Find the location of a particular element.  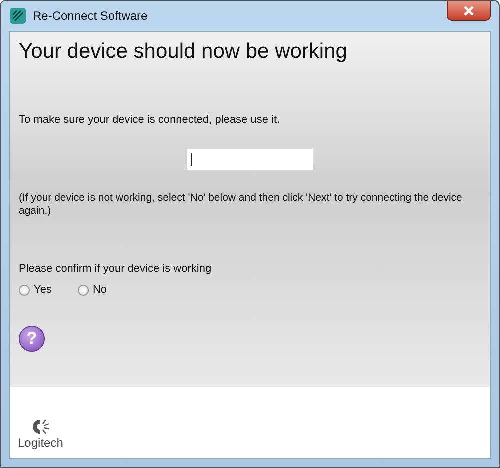

radio-option: No is located at coordinates (93, 290).